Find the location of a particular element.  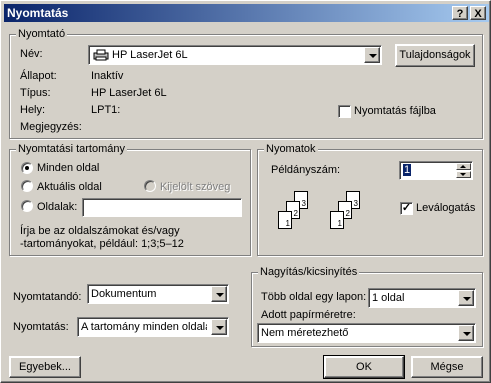

copies-spinner is located at coordinates (463, 170).